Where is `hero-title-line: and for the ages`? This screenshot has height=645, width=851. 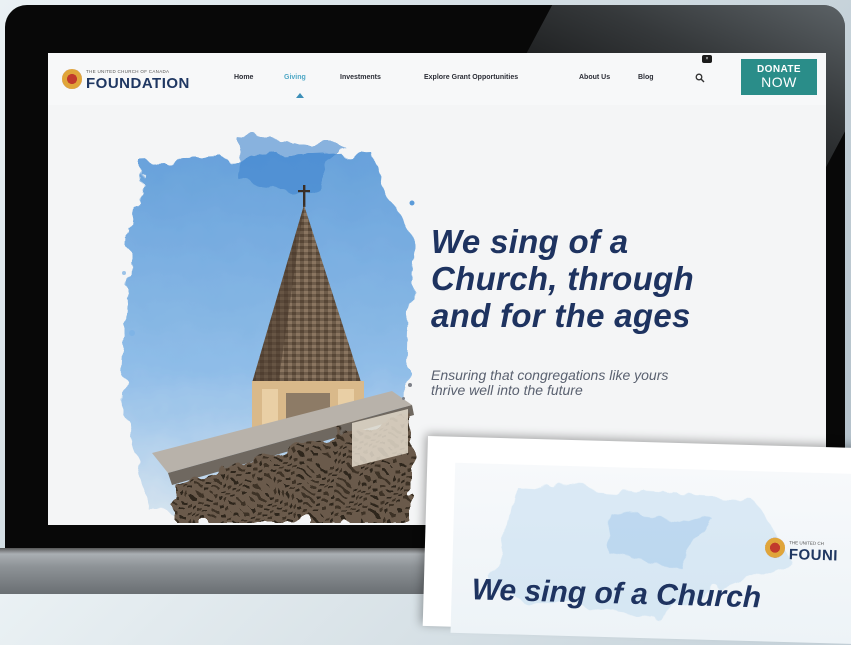 hero-title-line: and for the ages is located at coordinates (561, 315).